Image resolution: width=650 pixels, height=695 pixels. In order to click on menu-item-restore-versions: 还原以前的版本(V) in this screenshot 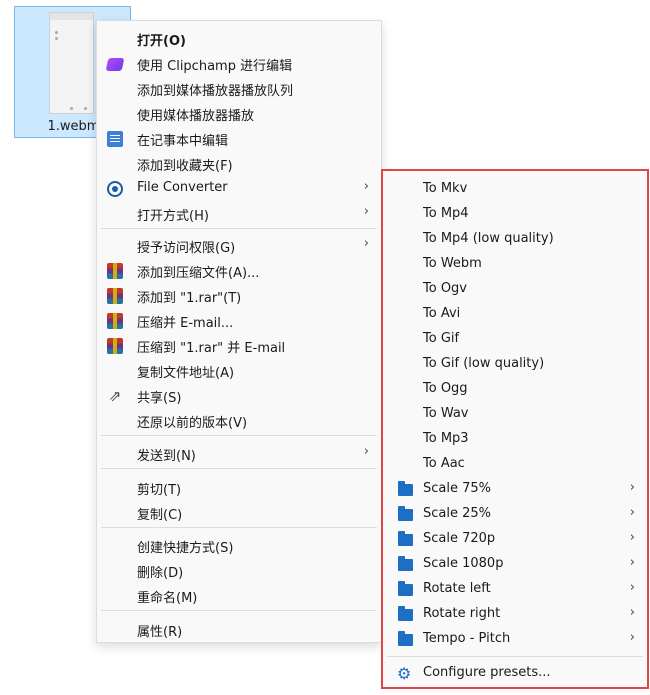, I will do `click(239, 420)`.